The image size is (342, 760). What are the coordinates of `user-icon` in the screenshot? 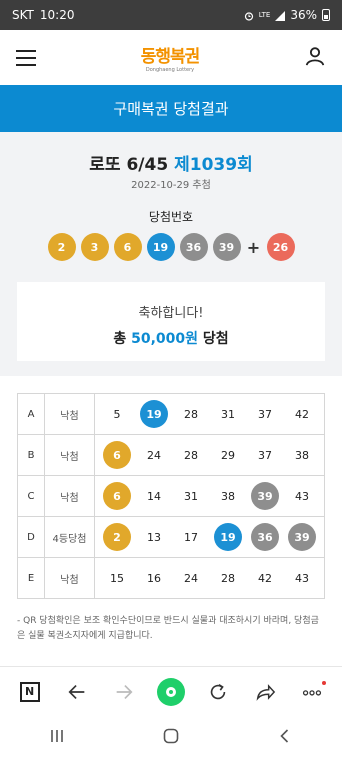 It's located at (315, 58).